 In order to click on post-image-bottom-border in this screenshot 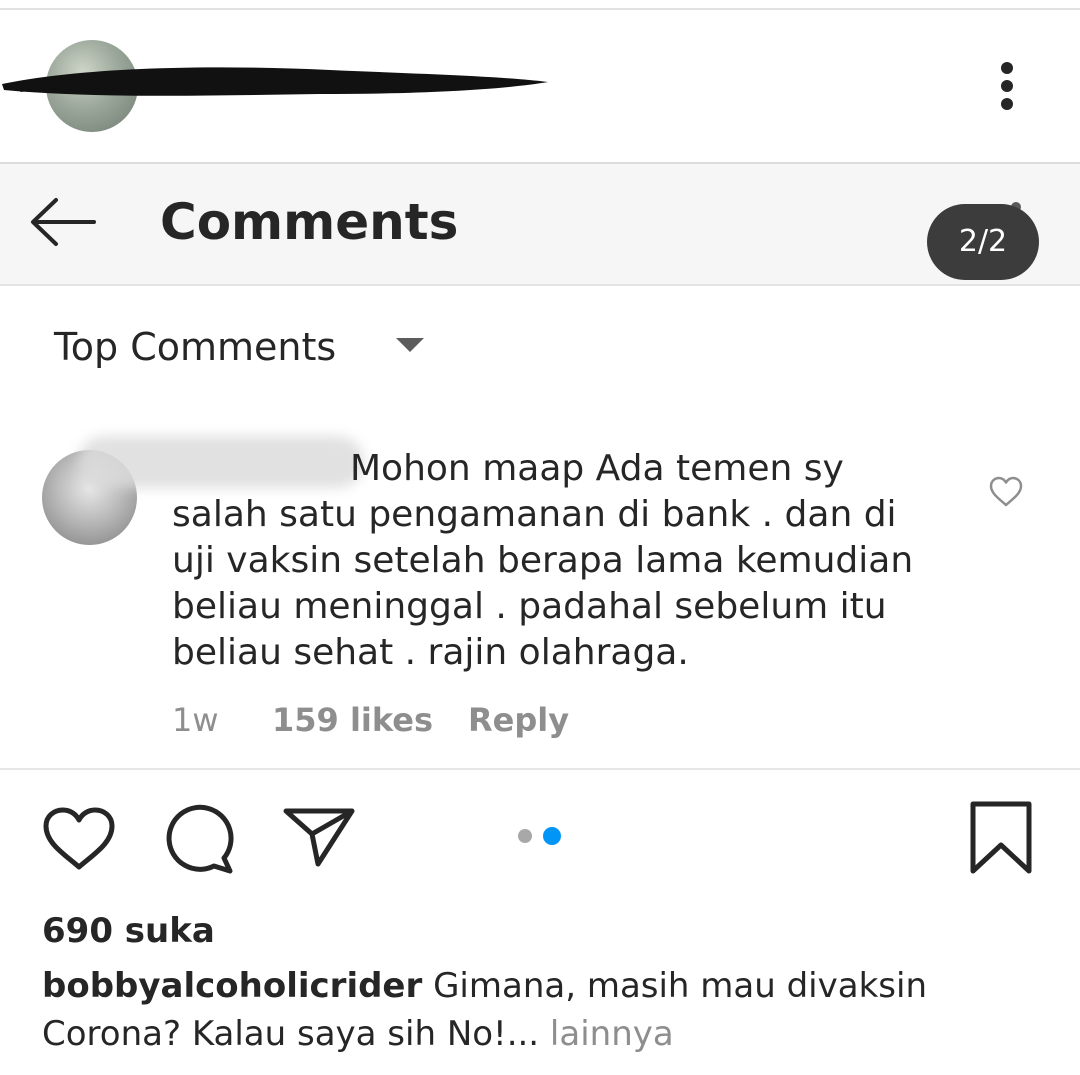, I will do `click(540, 769)`.